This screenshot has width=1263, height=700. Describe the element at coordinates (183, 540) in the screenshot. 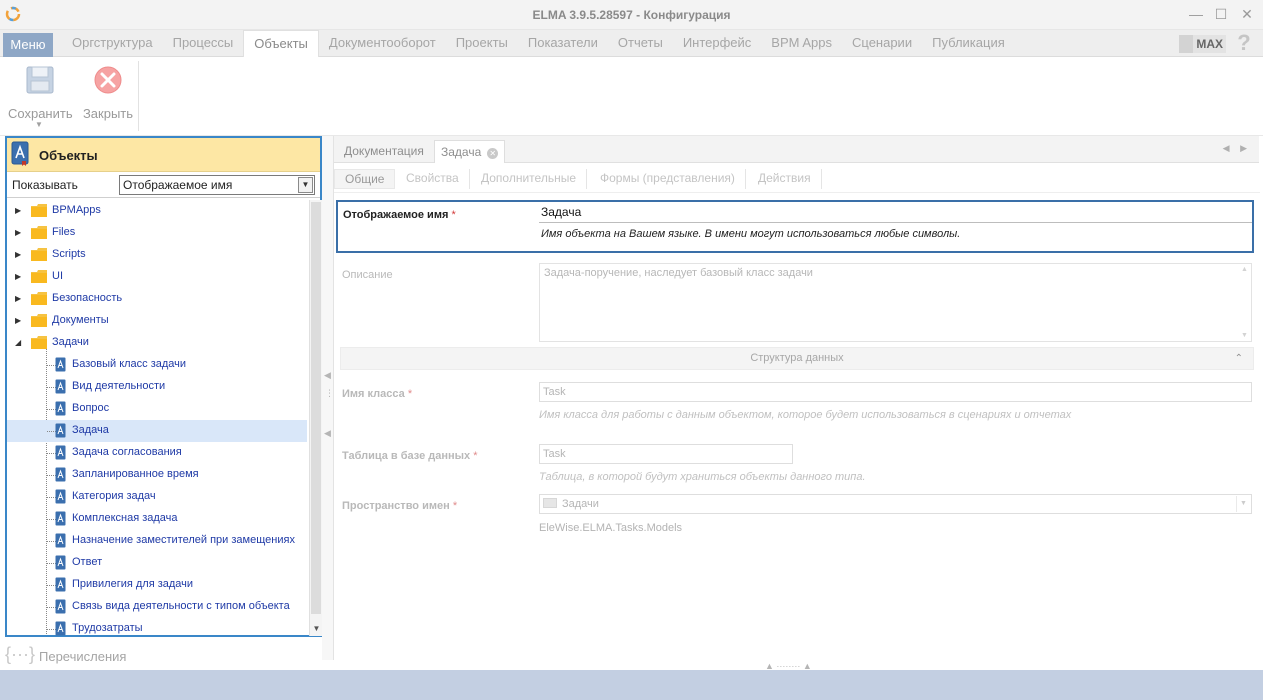

I see `tree-item-label: Назначение заместителей при замещениях` at that location.